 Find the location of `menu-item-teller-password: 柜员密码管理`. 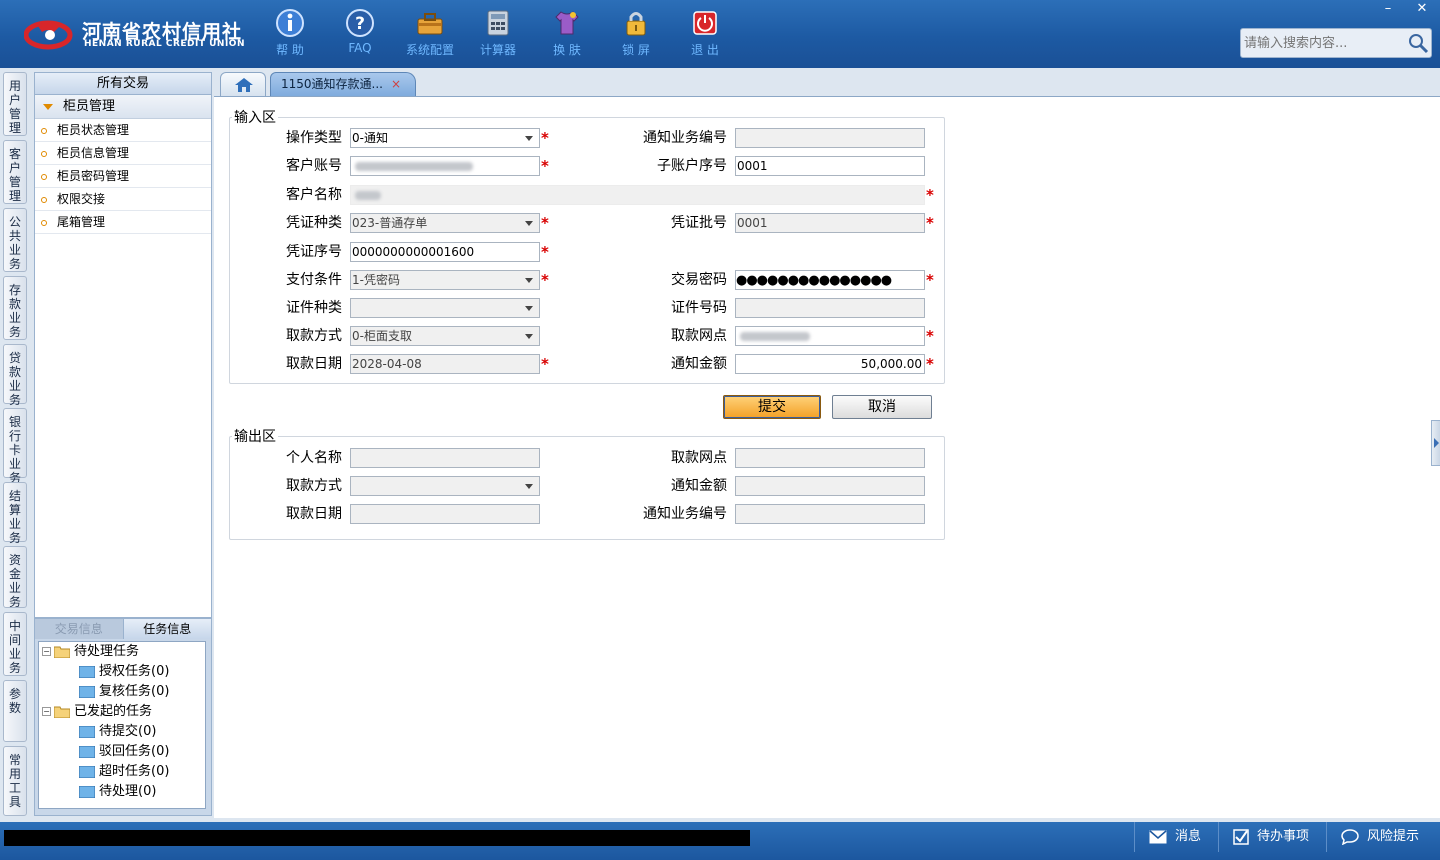

menu-item-teller-password: 柜员密码管理 is located at coordinates (123, 176).